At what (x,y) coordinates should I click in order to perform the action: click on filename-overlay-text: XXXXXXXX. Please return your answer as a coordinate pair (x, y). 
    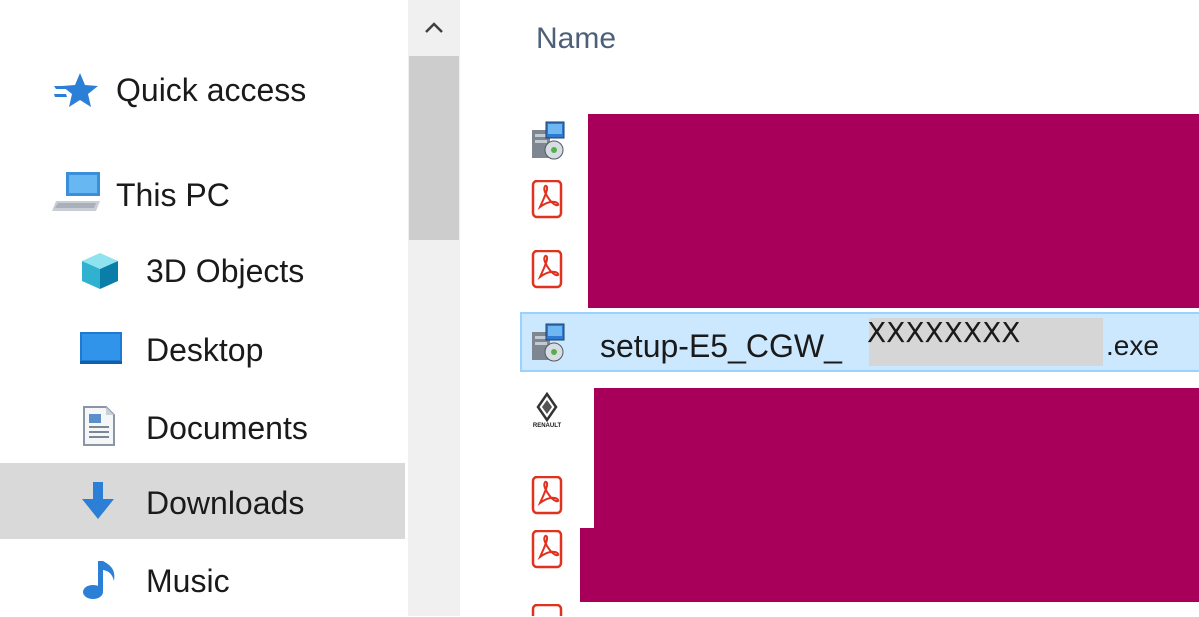
    Looking at the image, I should click on (944, 332).